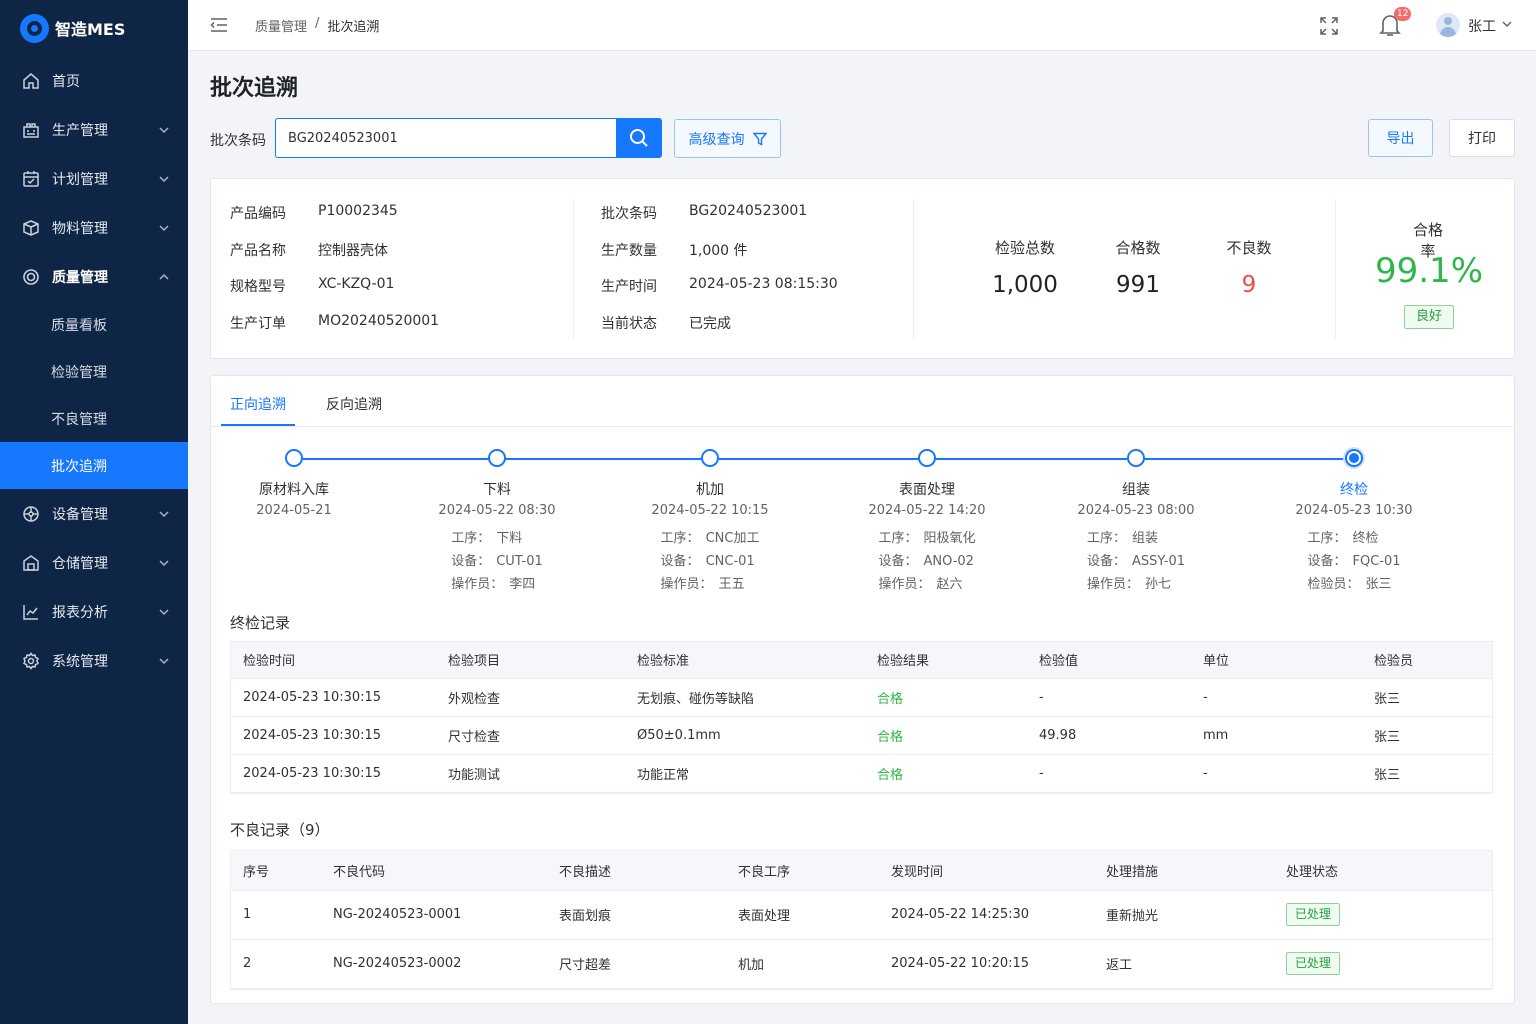  I want to click on stat-value: 9, so click(1249, 285).